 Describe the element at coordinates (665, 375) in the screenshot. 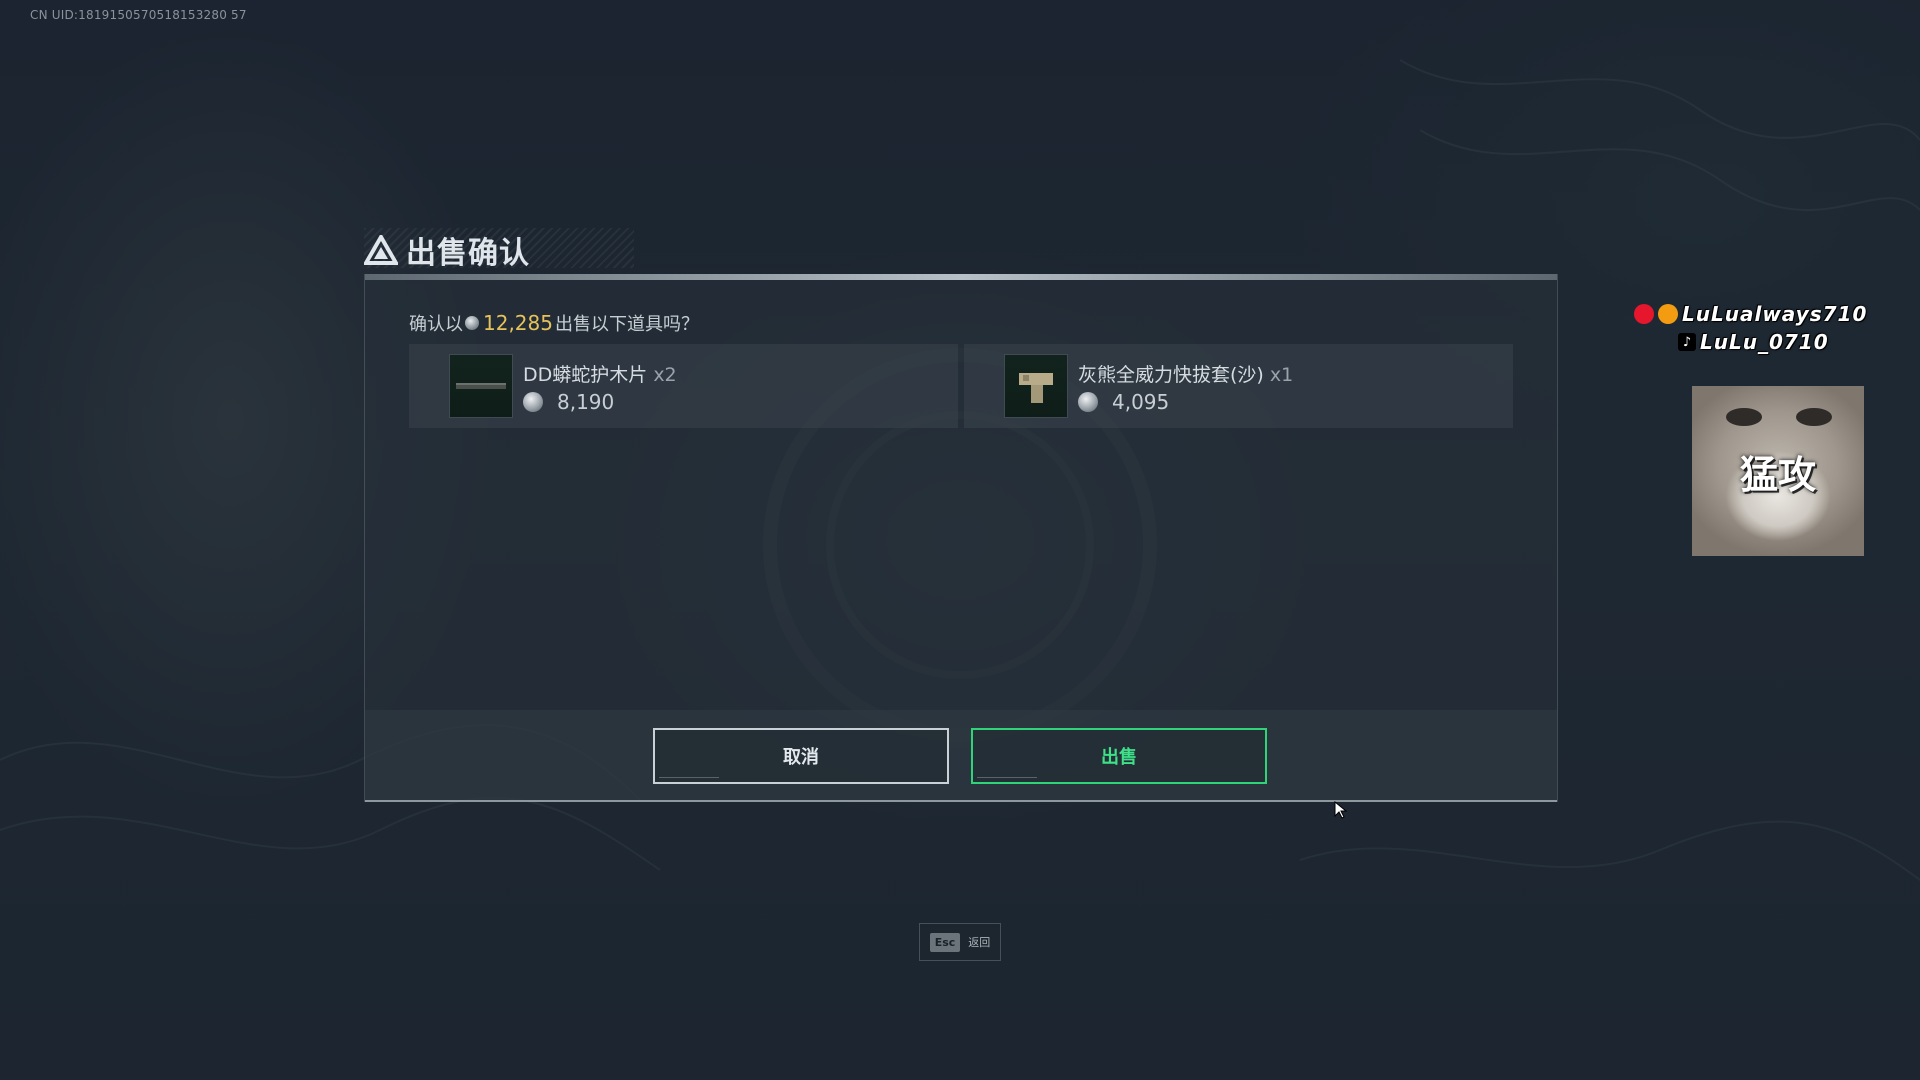

I see `item-quantity: x2` at that location.